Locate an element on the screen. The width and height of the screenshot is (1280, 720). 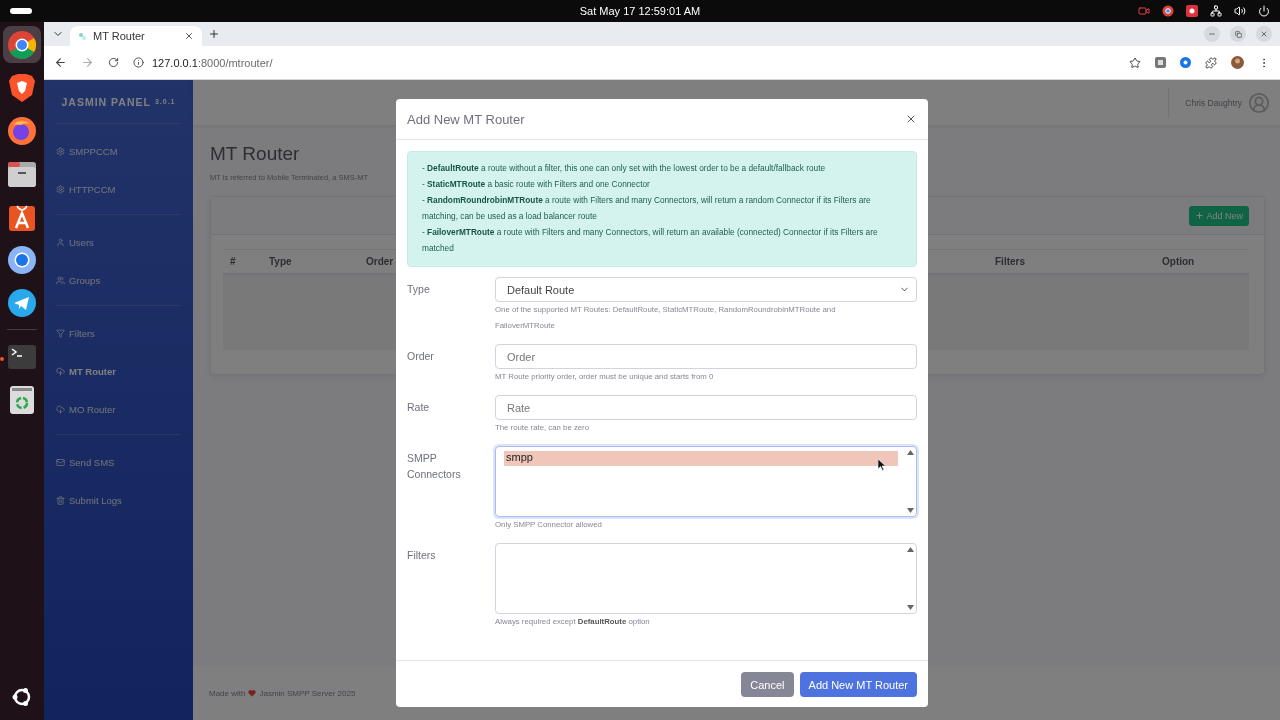
restore-button is located at coordinates (1238, 34).